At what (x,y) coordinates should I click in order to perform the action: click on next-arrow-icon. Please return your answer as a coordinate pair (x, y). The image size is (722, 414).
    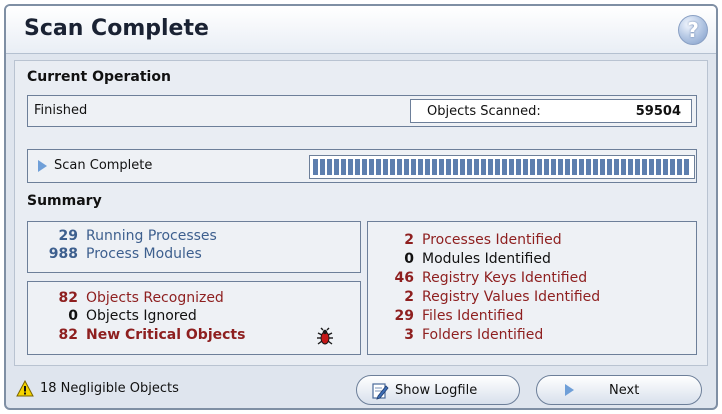
    Looking at the image, I should click on (569, 390).